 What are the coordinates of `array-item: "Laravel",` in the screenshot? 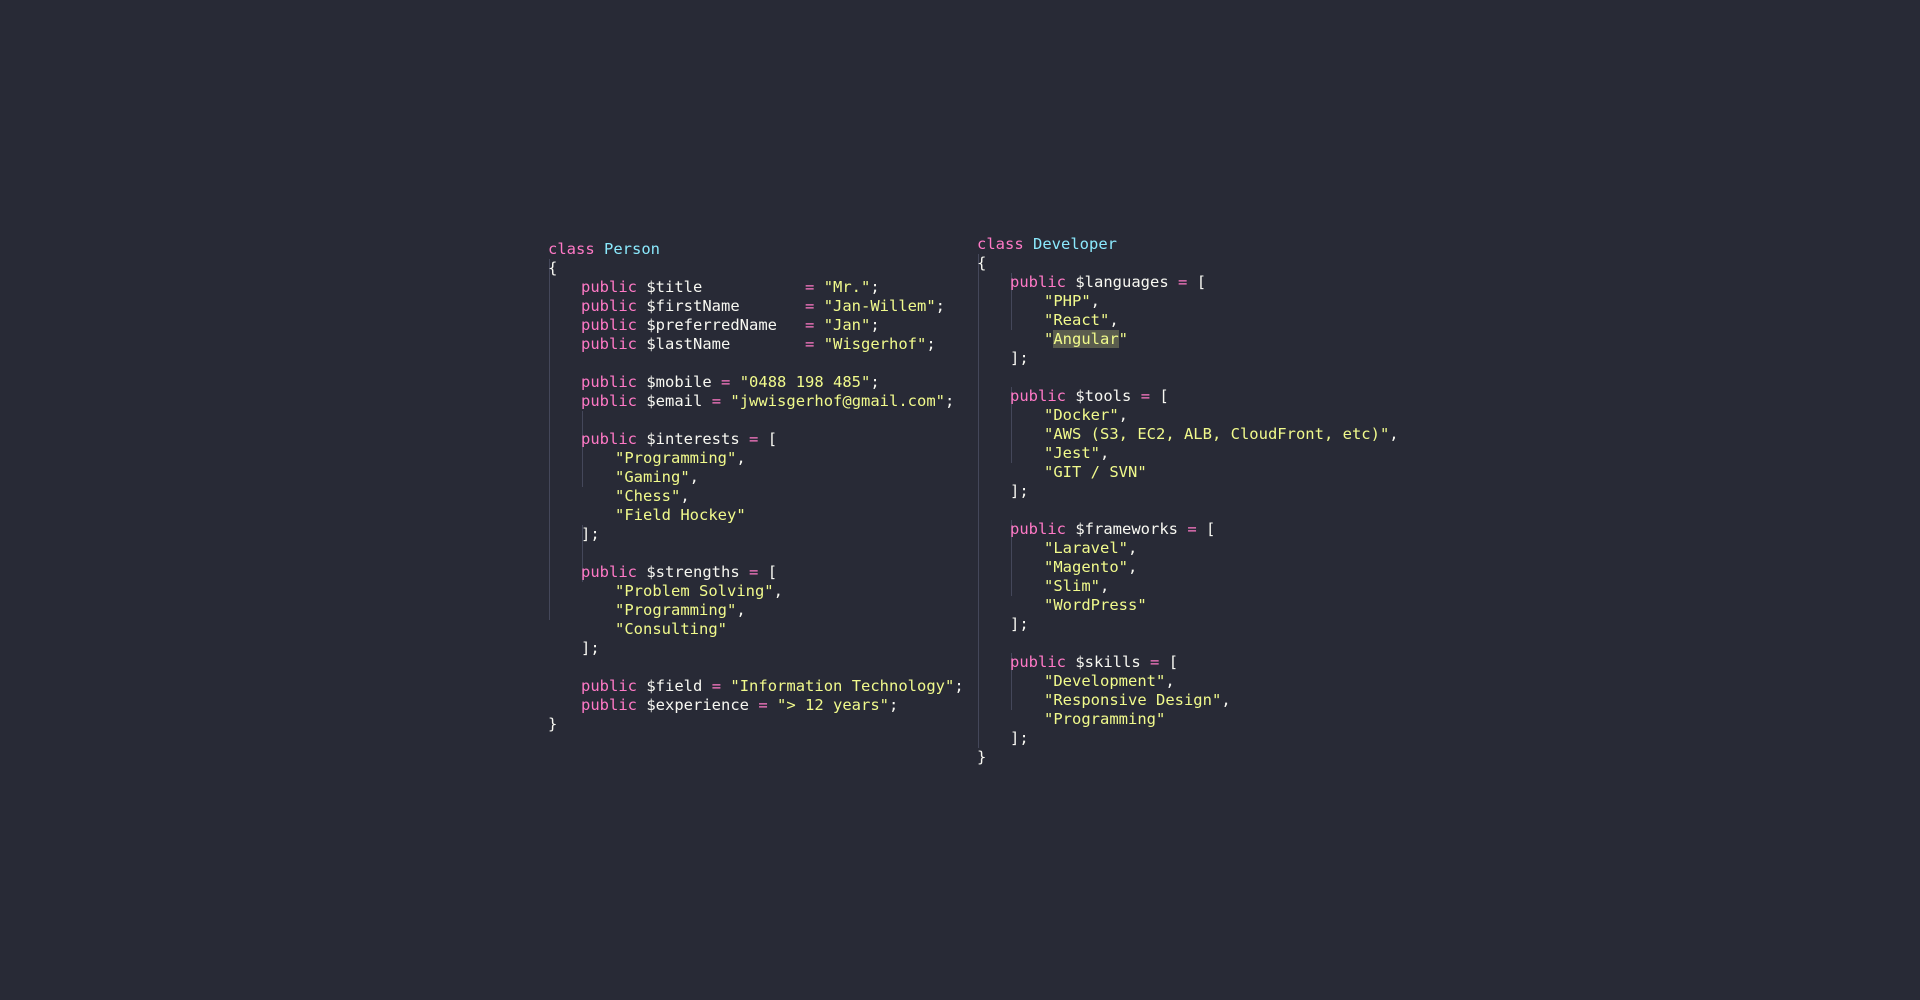 It's located at (1091, 548).